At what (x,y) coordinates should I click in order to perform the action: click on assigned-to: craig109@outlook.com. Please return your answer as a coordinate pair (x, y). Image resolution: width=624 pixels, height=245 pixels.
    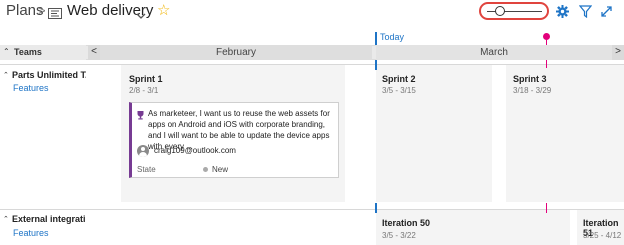
    Looking at the image, I should click on (195, 150).